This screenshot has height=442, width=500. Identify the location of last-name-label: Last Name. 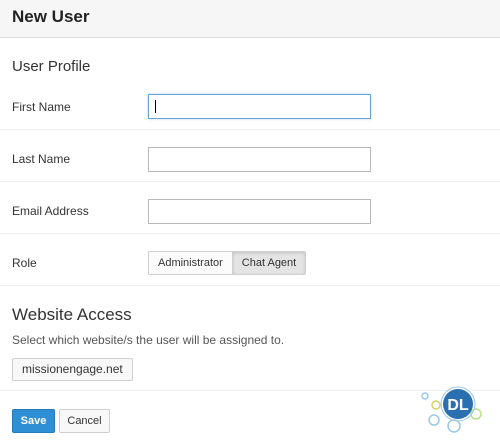
(41, 159).